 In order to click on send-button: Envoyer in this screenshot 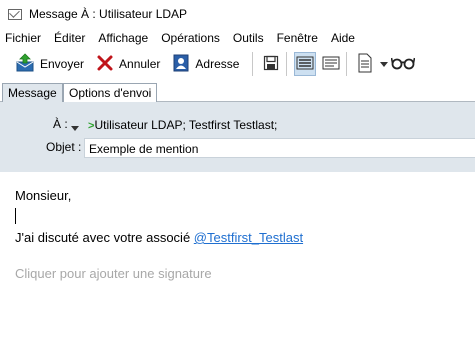, I will do `click(49, 64)`.